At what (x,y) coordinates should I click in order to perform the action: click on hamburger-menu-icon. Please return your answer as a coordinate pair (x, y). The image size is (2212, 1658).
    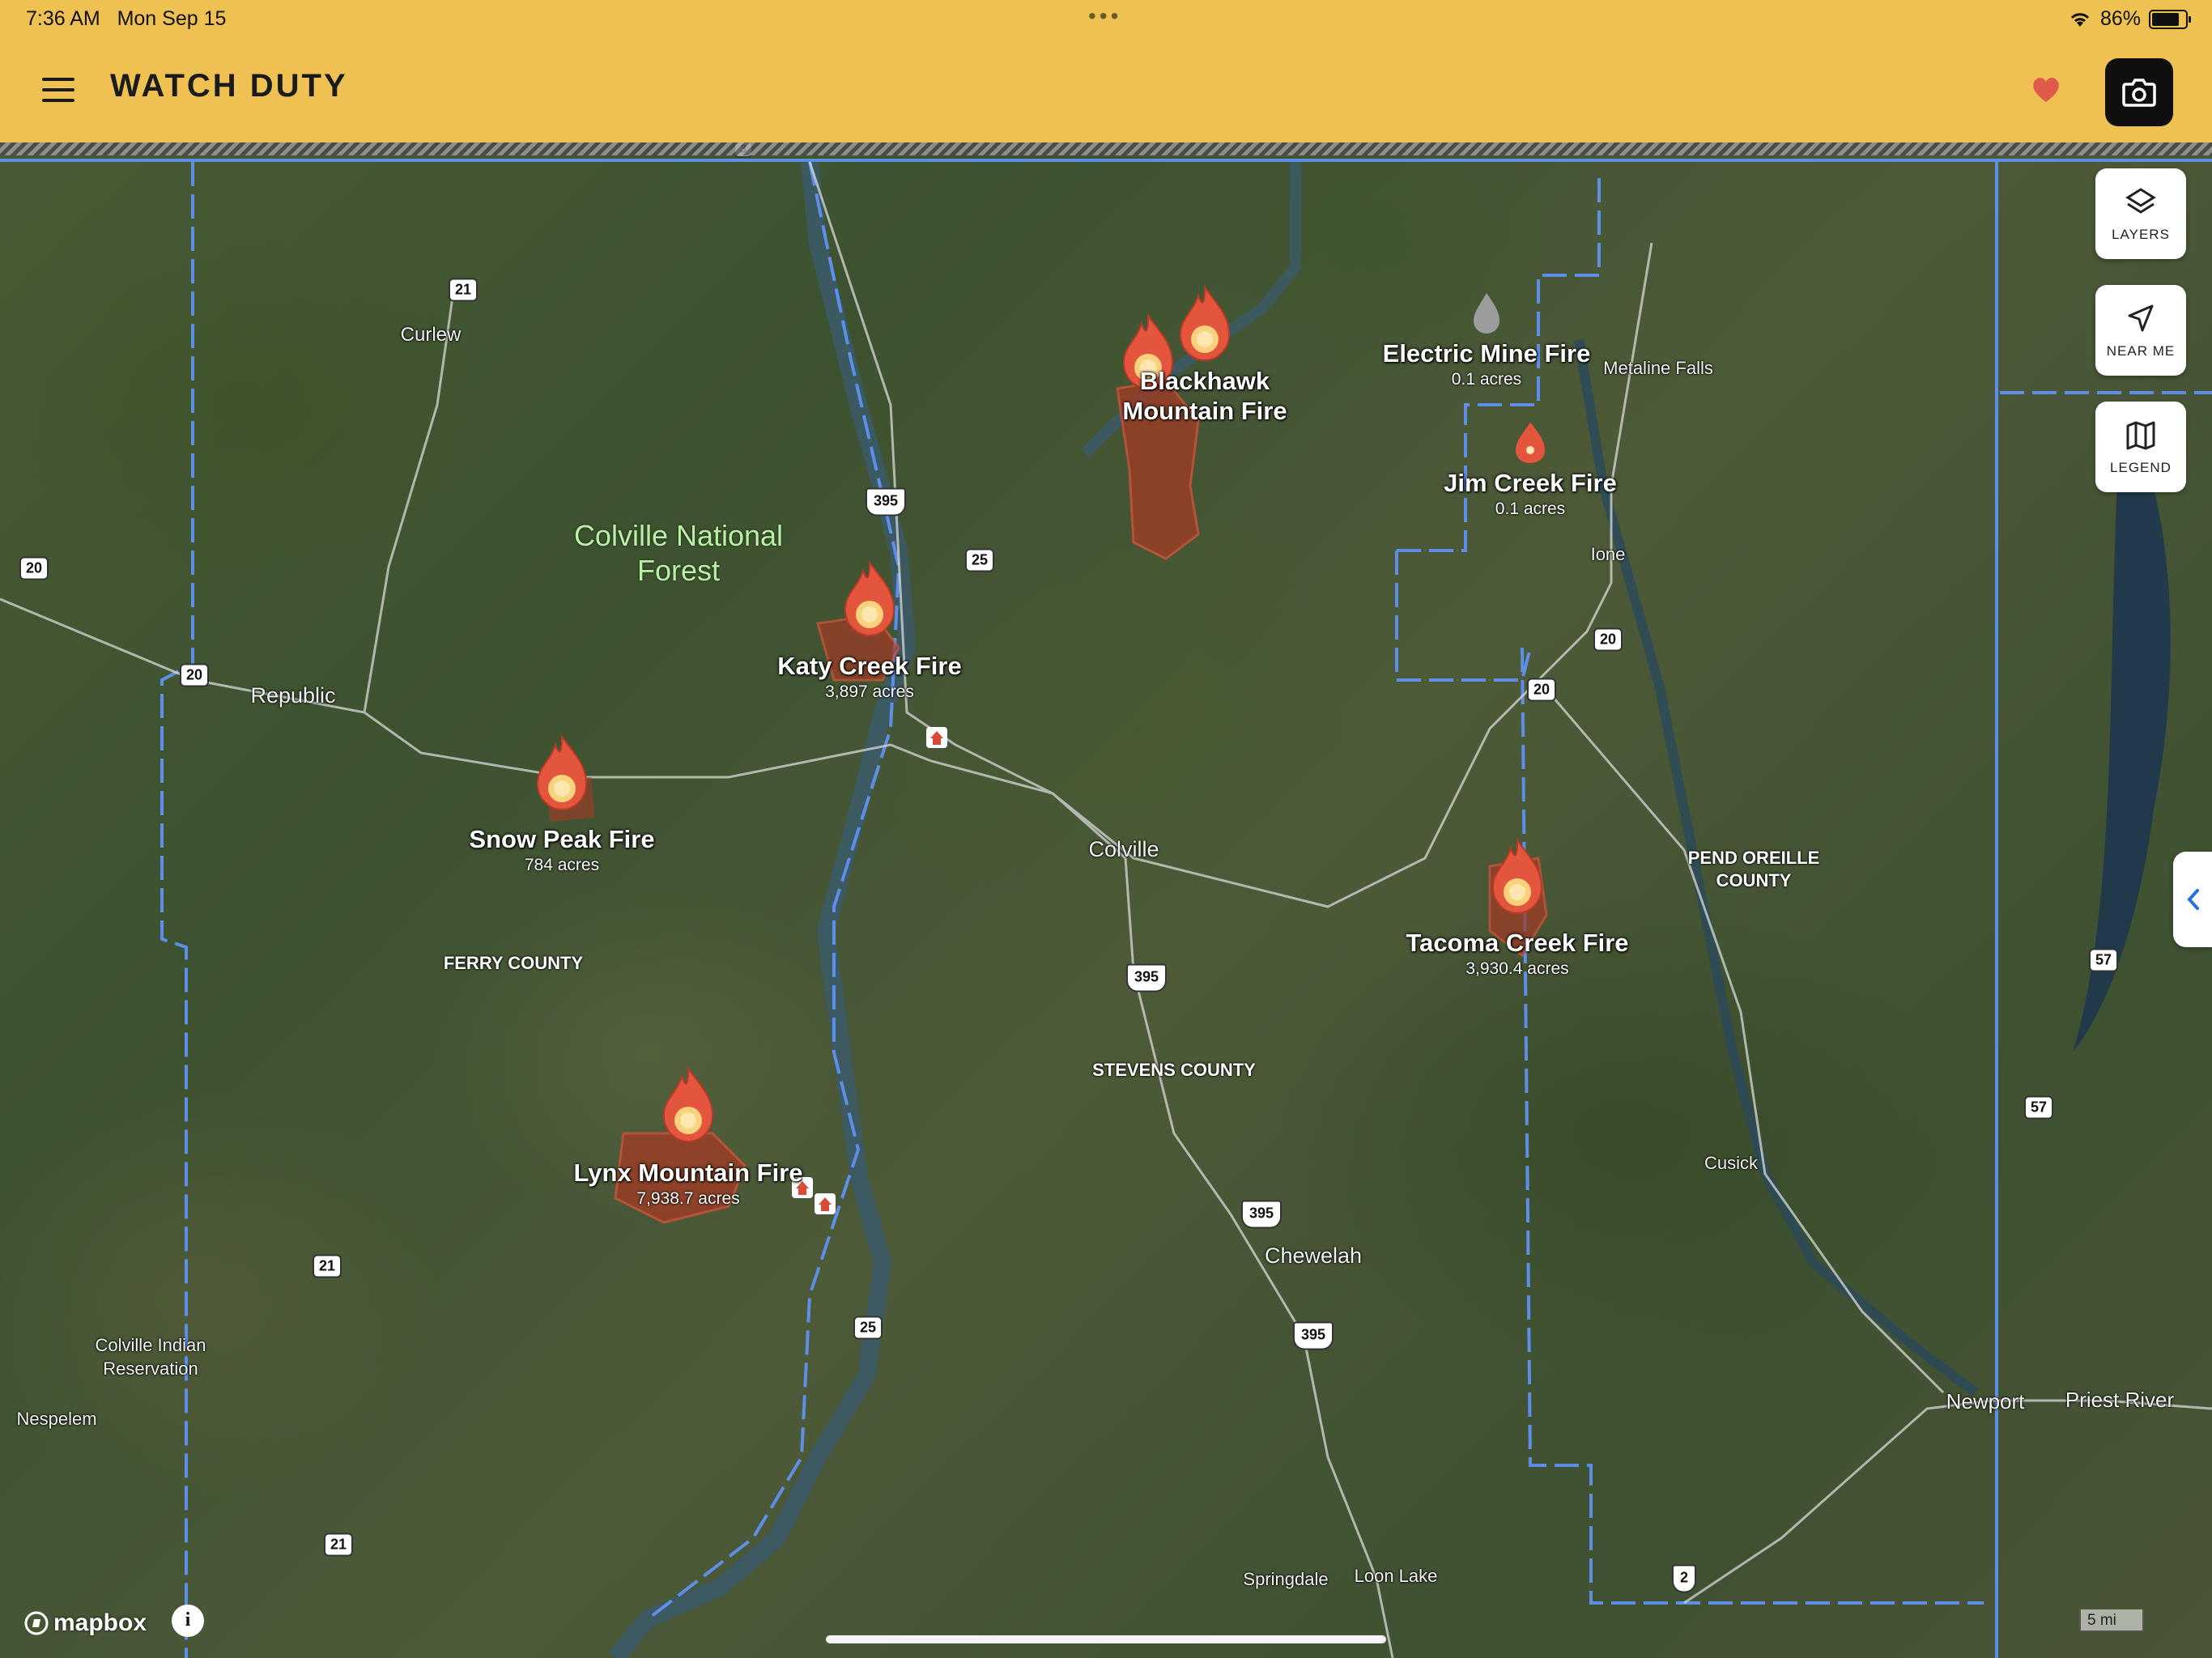
    Looking at the image, I should click on (58, 90).